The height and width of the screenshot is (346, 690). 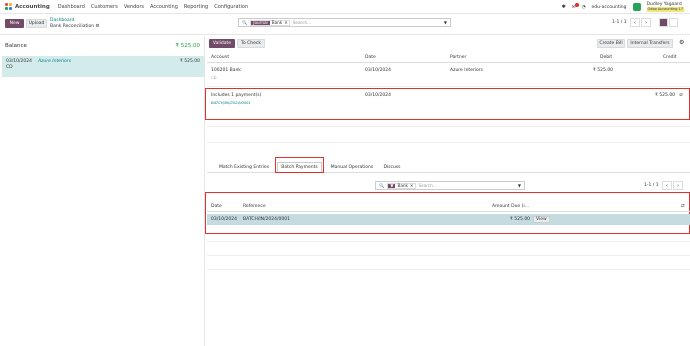 What do you see at coordinates (450, 185) in the screenshot?
I see `batch-search-bar: 🔍 ▼ Bank ✕ Search... ▼` at bounding box center [450, 185].